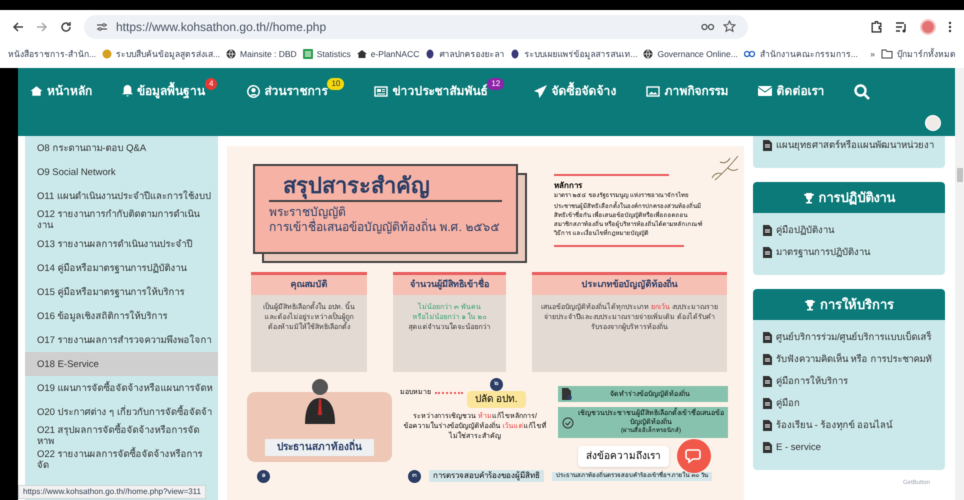 The image size is (964, 500). What do you see at coordinates (121, 172) in the screenshot?
I see `sidebar-link: O9 Social Network` at bounding box center [121, 172].